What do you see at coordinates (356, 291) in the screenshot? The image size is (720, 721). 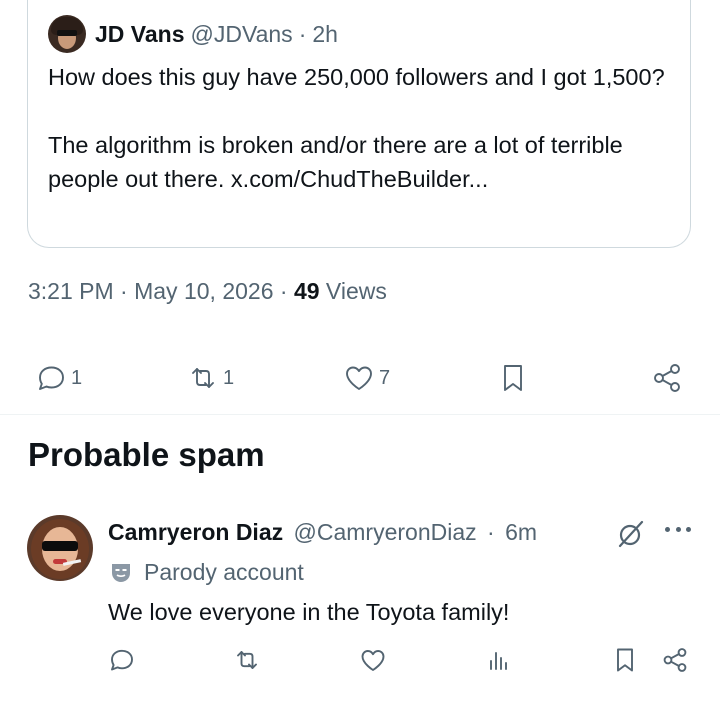 I see `views-label: Views` at bounding box center [356, 291].